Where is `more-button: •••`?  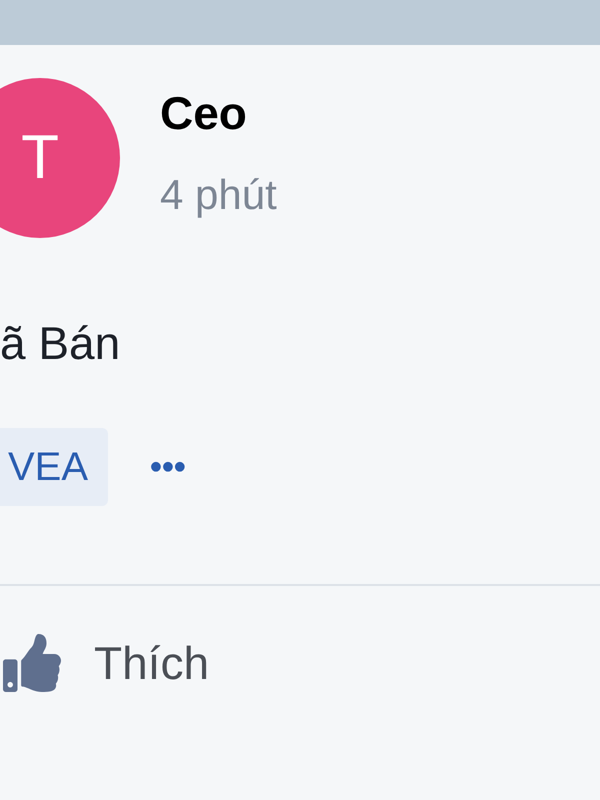 more-button: ••• is located at coordinates (168, 467).